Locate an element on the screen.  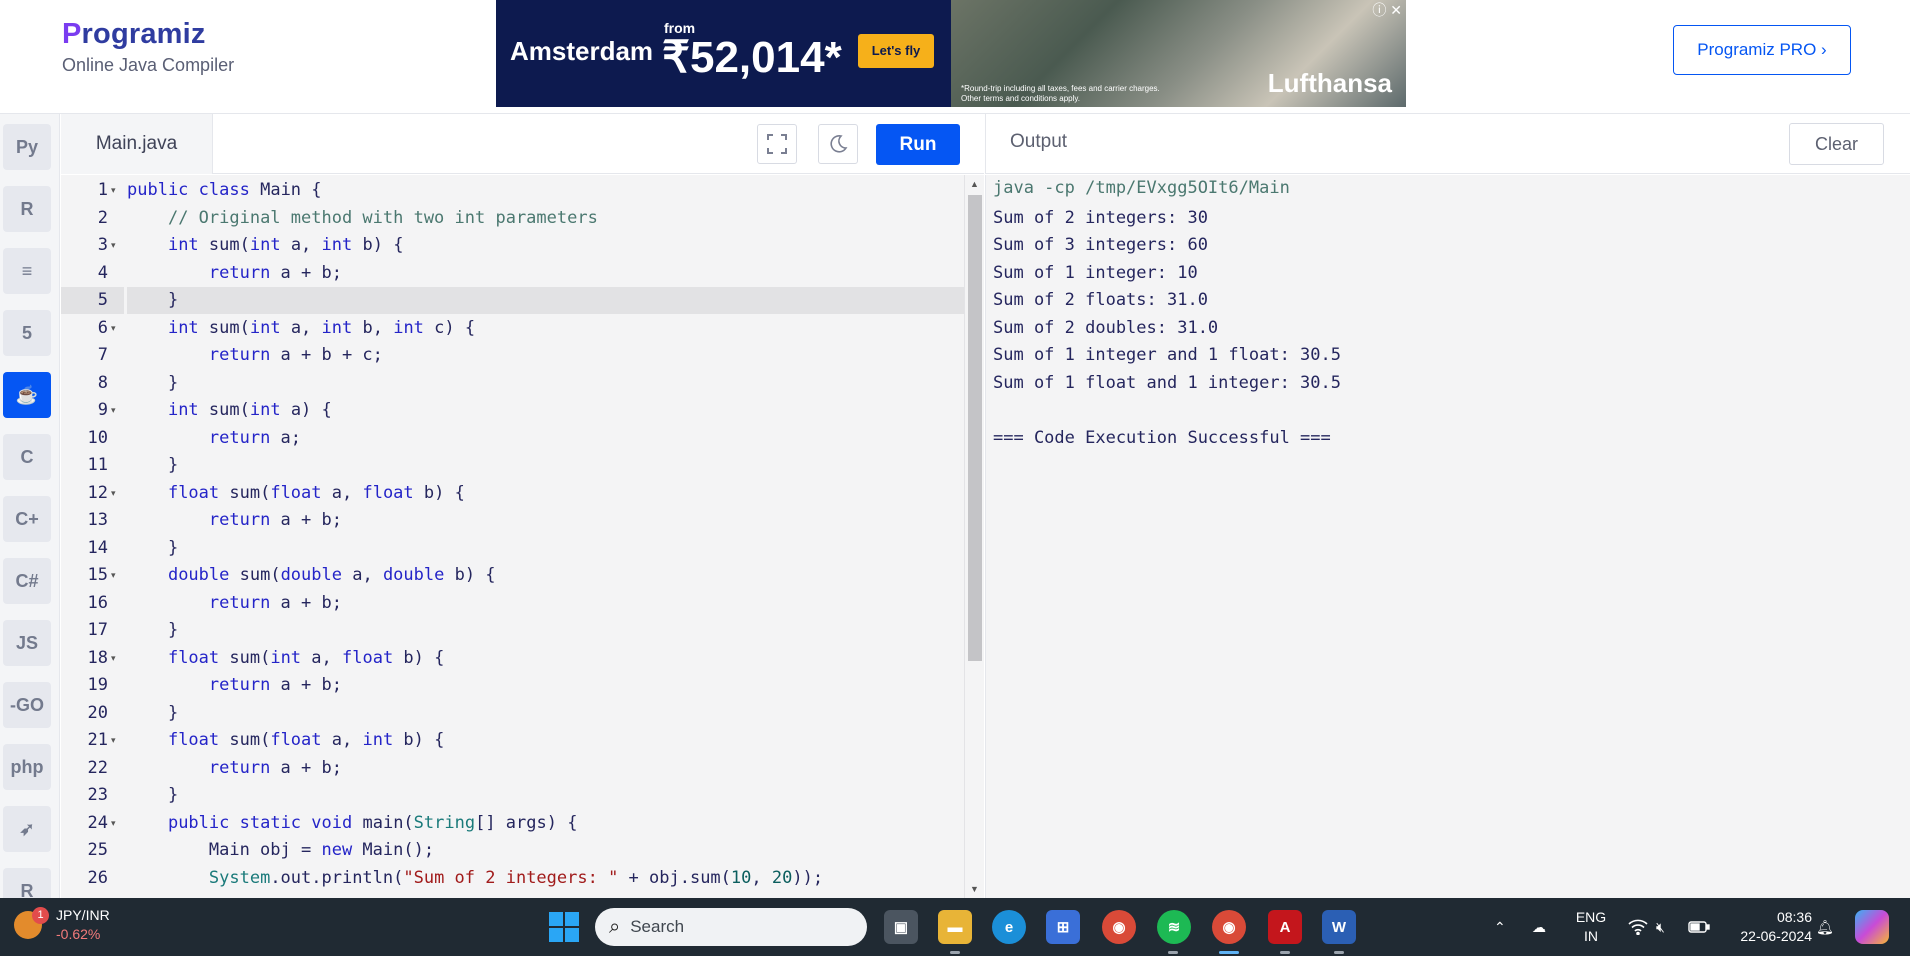
logo-subtitle: Online Java Compiler is located at coordinates (148, 65).